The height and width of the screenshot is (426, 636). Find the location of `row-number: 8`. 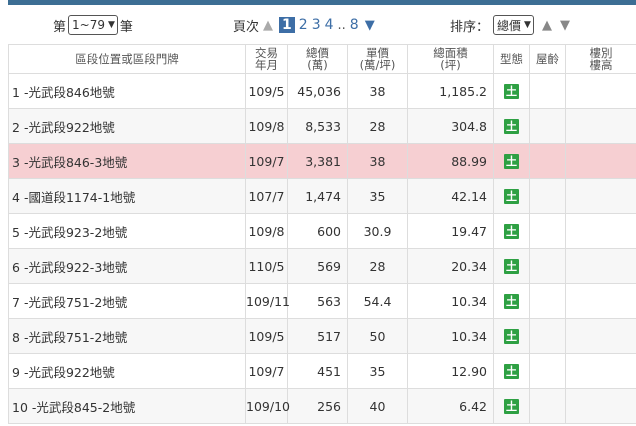

row-number: 8 is located at coordinates (16, 337).